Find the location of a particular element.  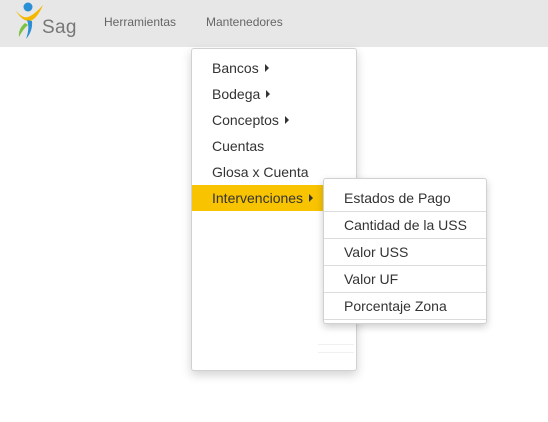

submenu-item-cantidad-uss: Cantidad de la USS is located at coordinates (405, 225).